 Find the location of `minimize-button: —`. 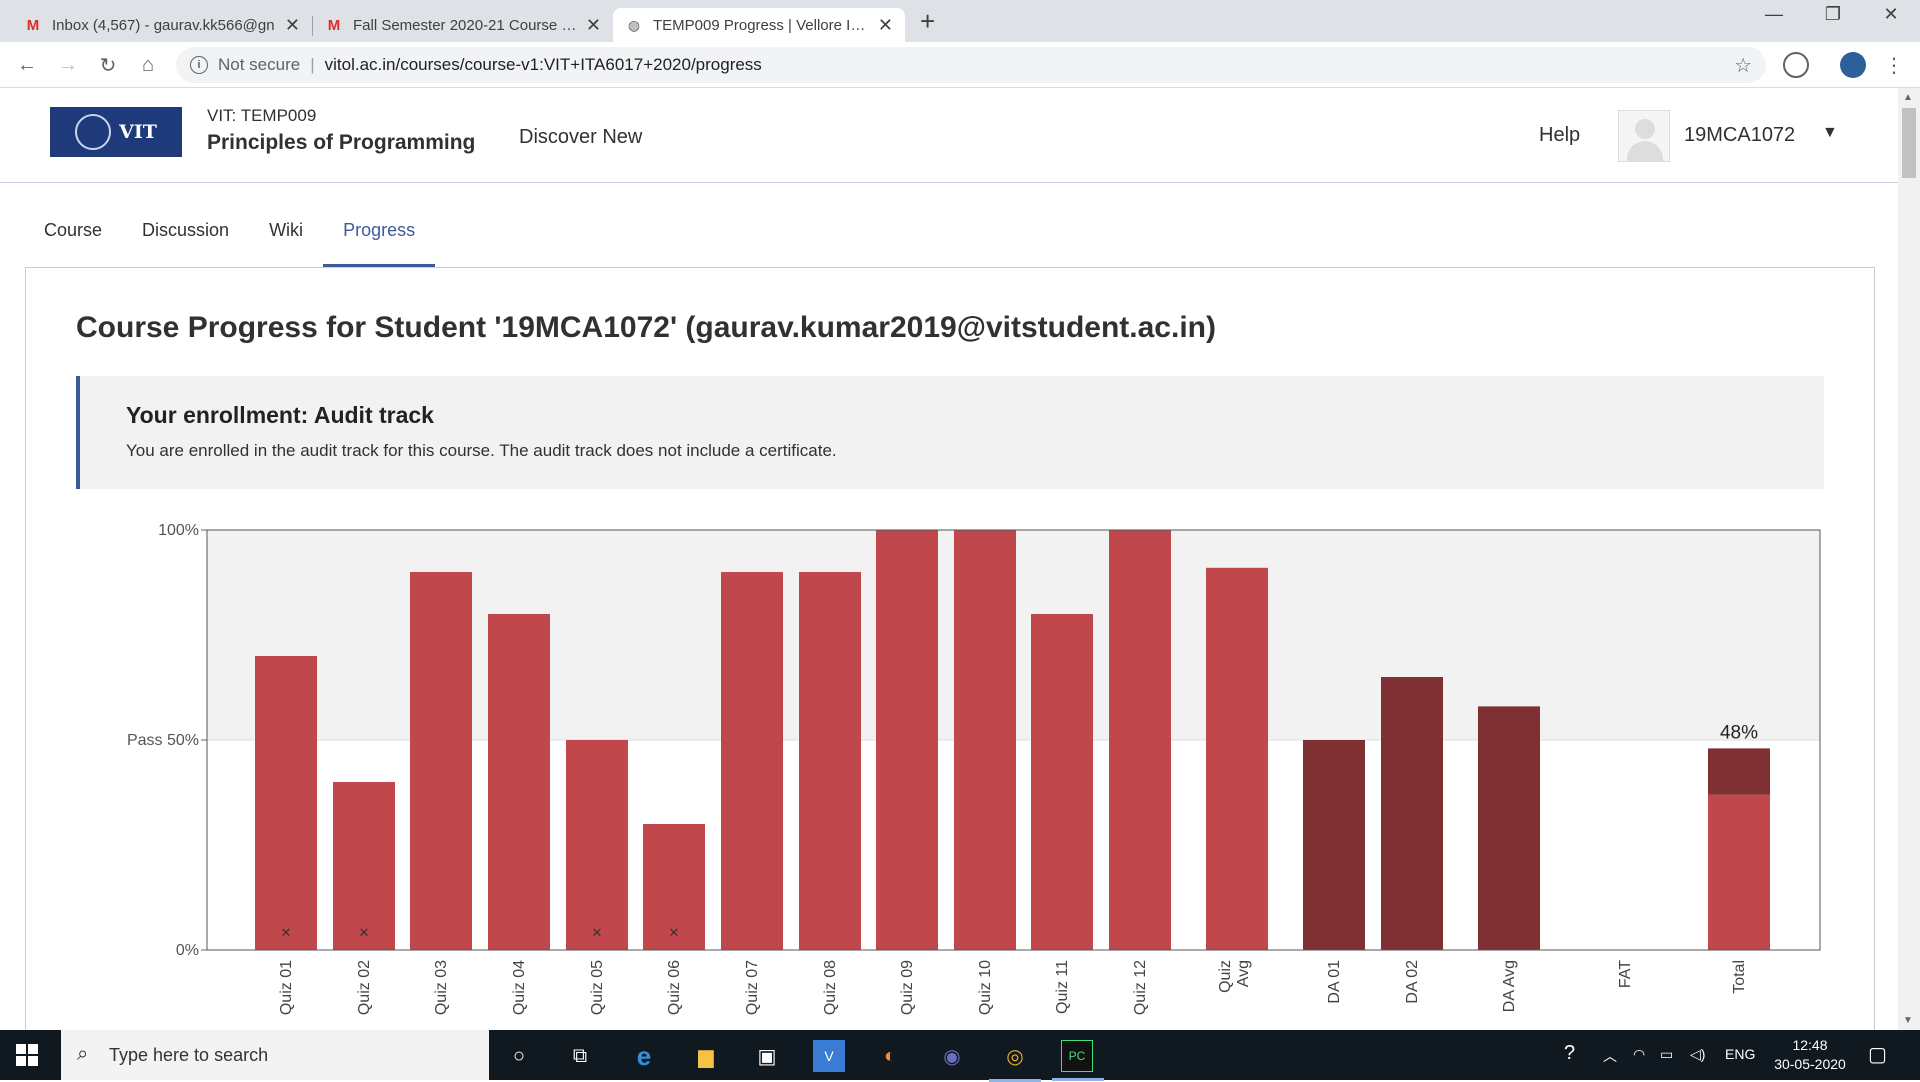

minimize-button: — is located at coordinates (1774, 14).